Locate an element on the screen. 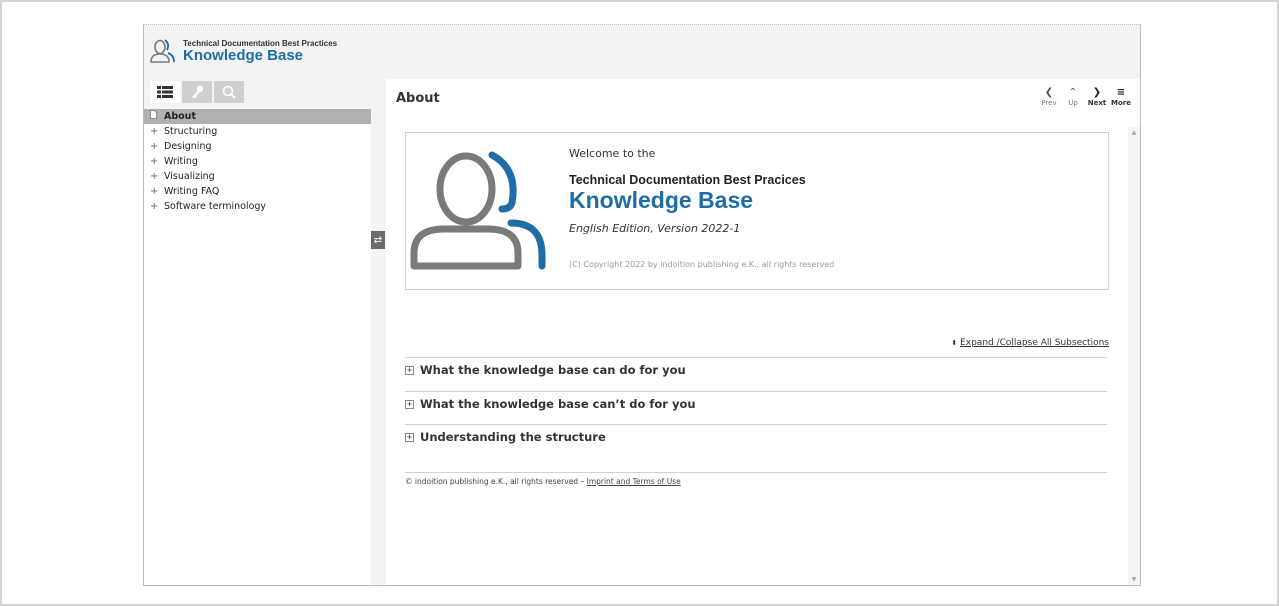 This screenshot has width=1279, height=606. brand-title: Knowledge Base is located at coordinates (243, 55).